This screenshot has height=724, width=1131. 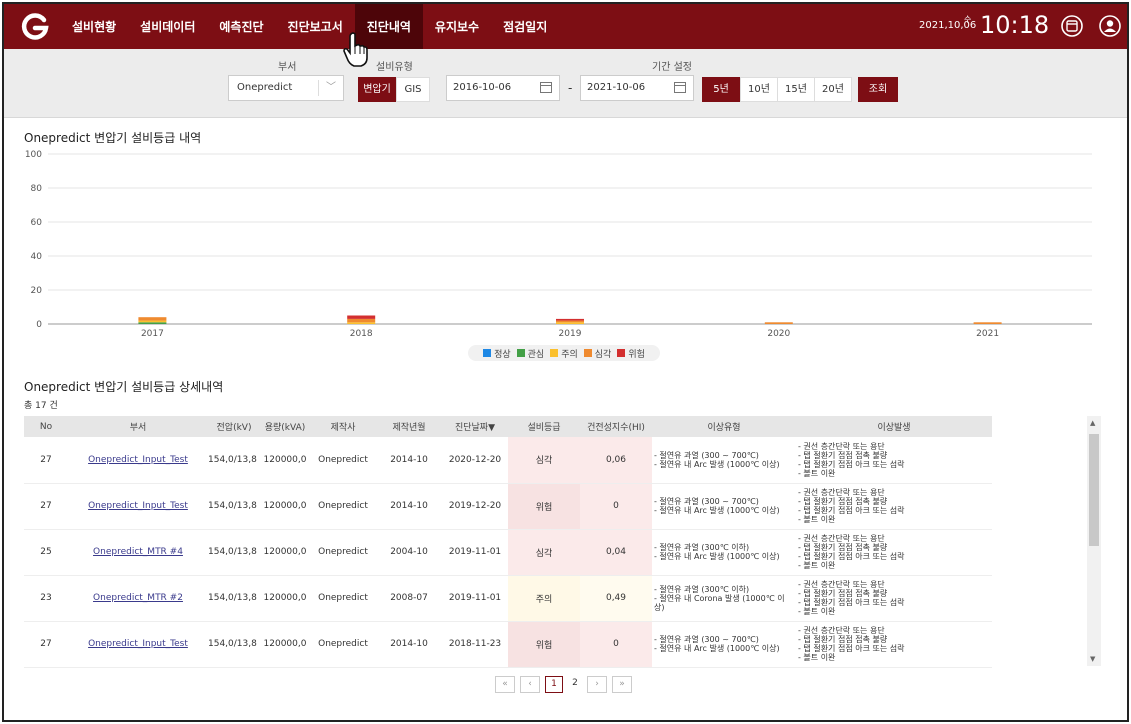 I want to click on scroll-thumb, so click(x=1094, y=490).